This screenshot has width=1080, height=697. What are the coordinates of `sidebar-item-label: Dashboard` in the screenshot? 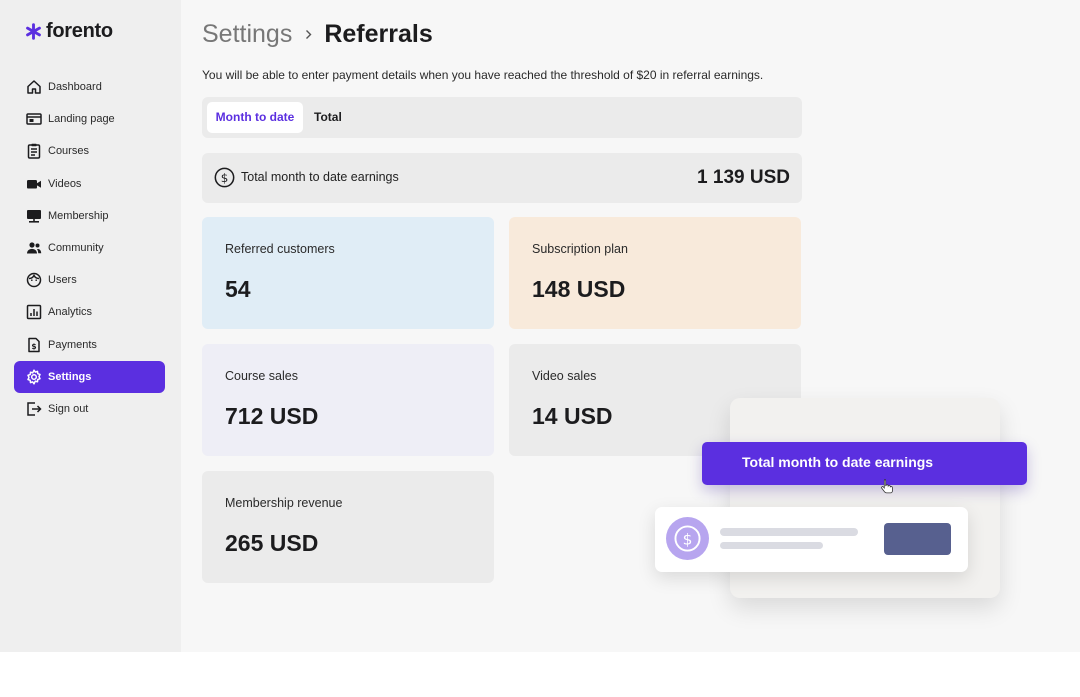 It's located at (75, 87).